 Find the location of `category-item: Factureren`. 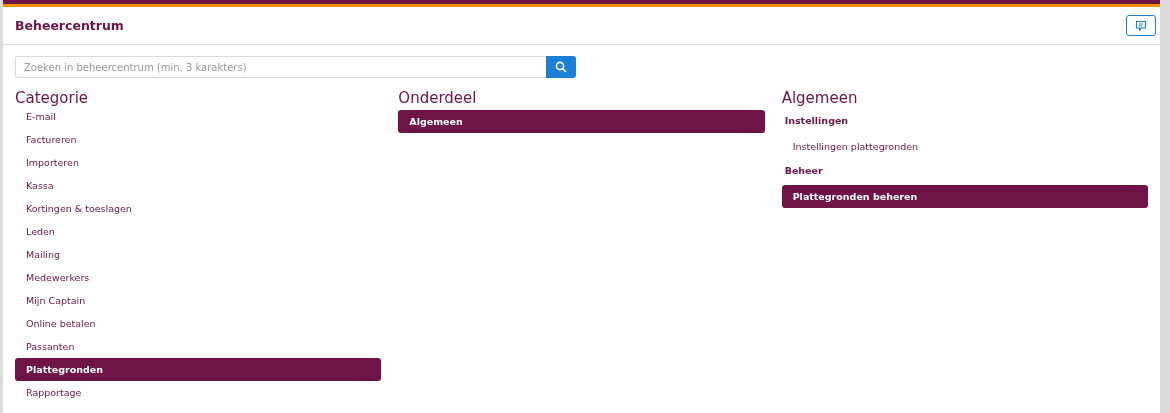

category-item: Factureren is located at coordinates (198, 139).